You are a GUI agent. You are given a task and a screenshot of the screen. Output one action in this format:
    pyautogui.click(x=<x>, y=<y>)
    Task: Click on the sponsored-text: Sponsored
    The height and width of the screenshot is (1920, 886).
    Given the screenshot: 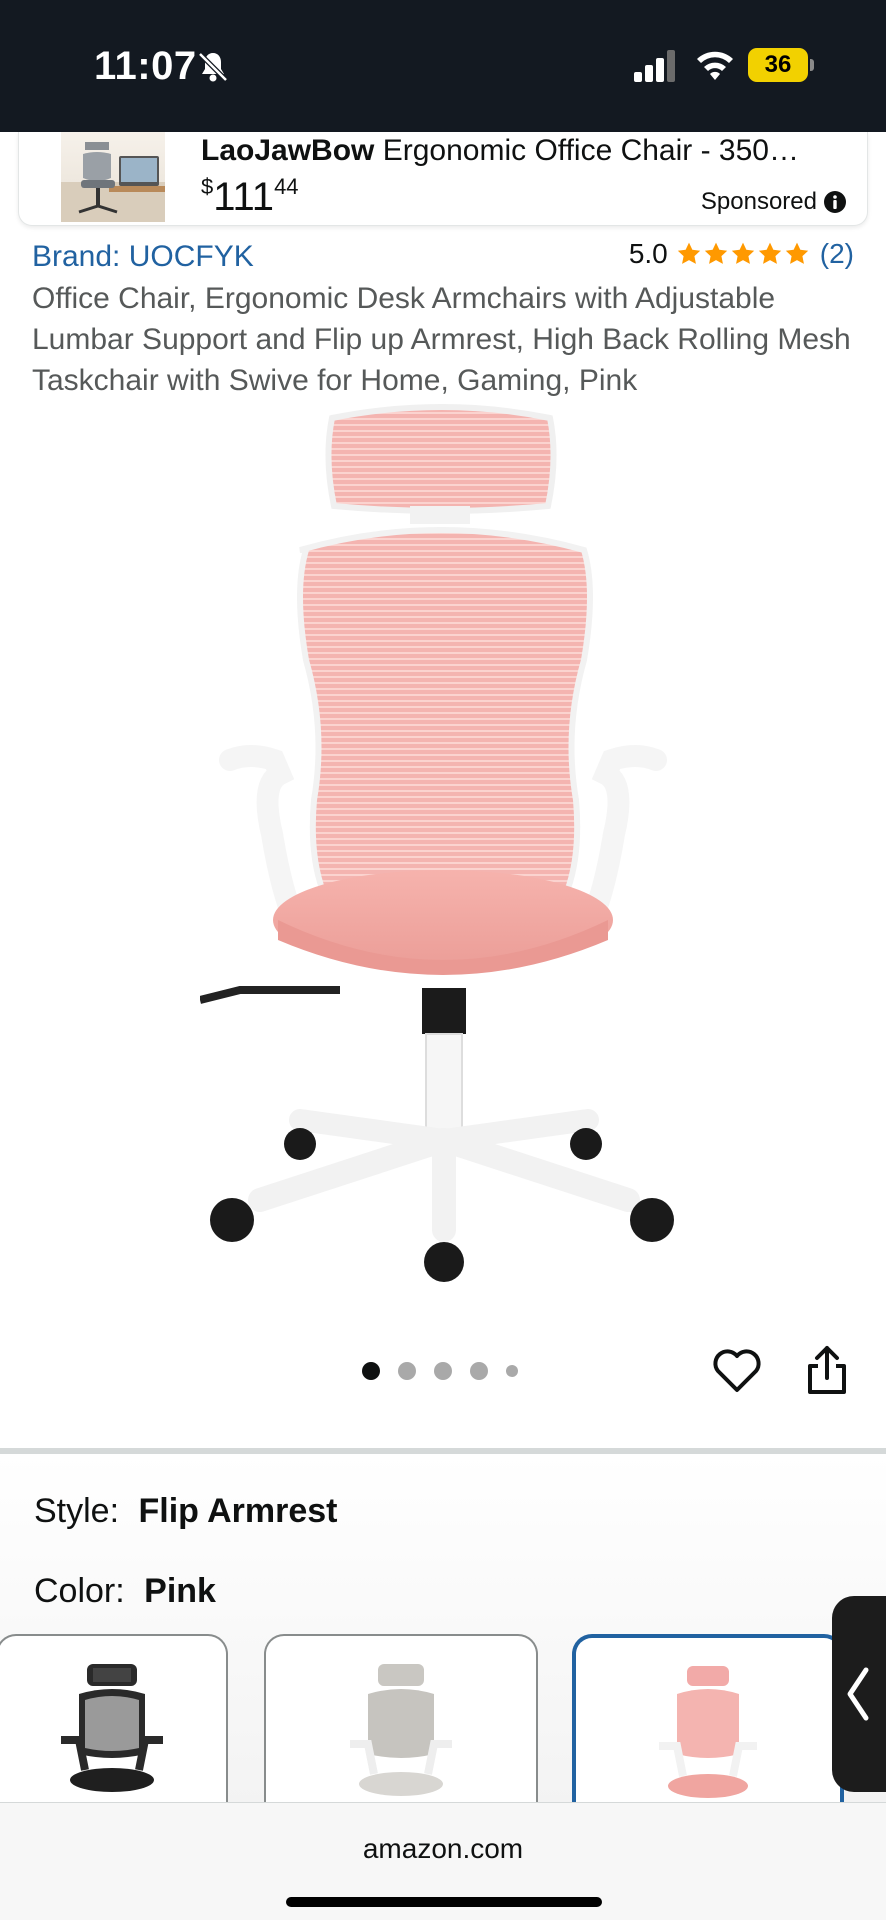 What is the action you would take?
    pyautogui.click(x=758, y=201)
    